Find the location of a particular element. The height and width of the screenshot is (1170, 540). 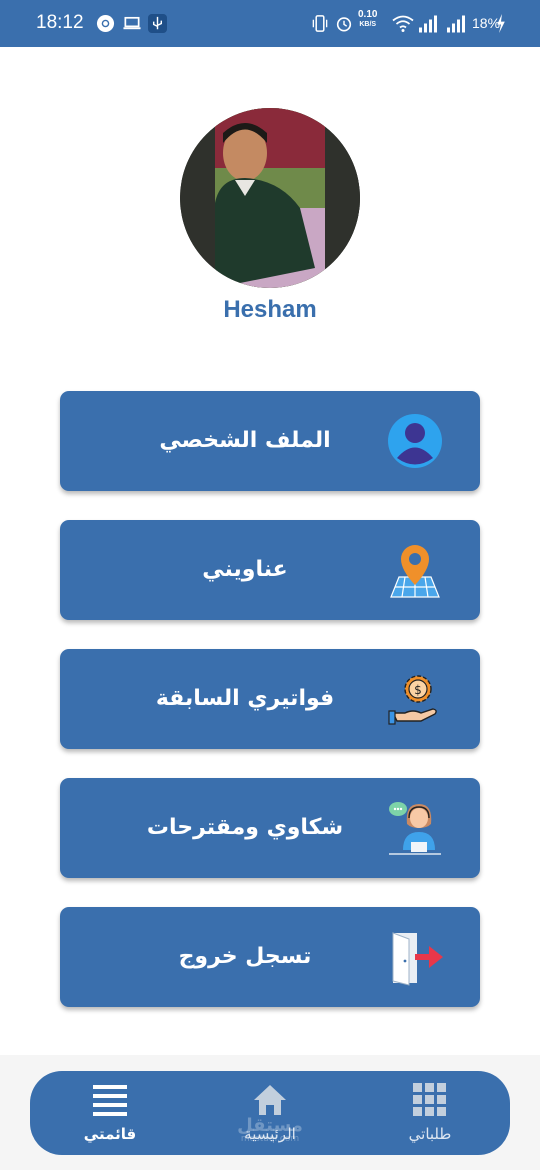

menu-invoices-label: فواتيري السابقة is located at coordinates (245, 698).